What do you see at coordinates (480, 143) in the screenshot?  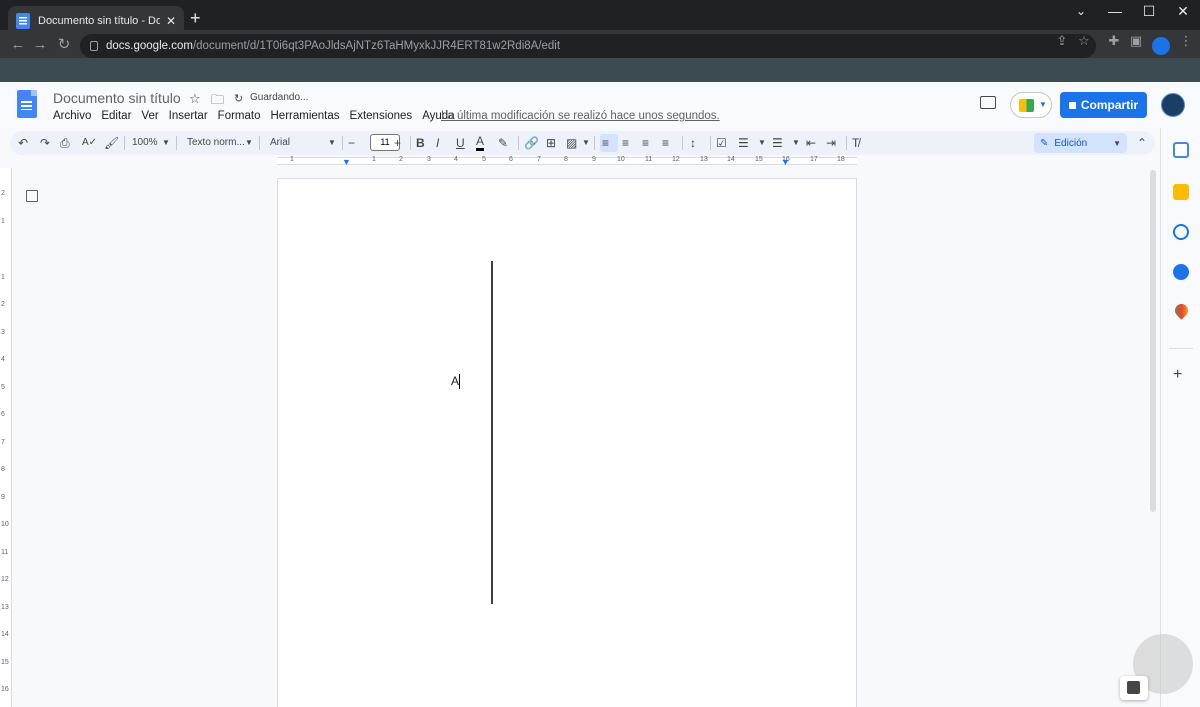 I see `text-color-icon: A` at bounding box center [480, 143].